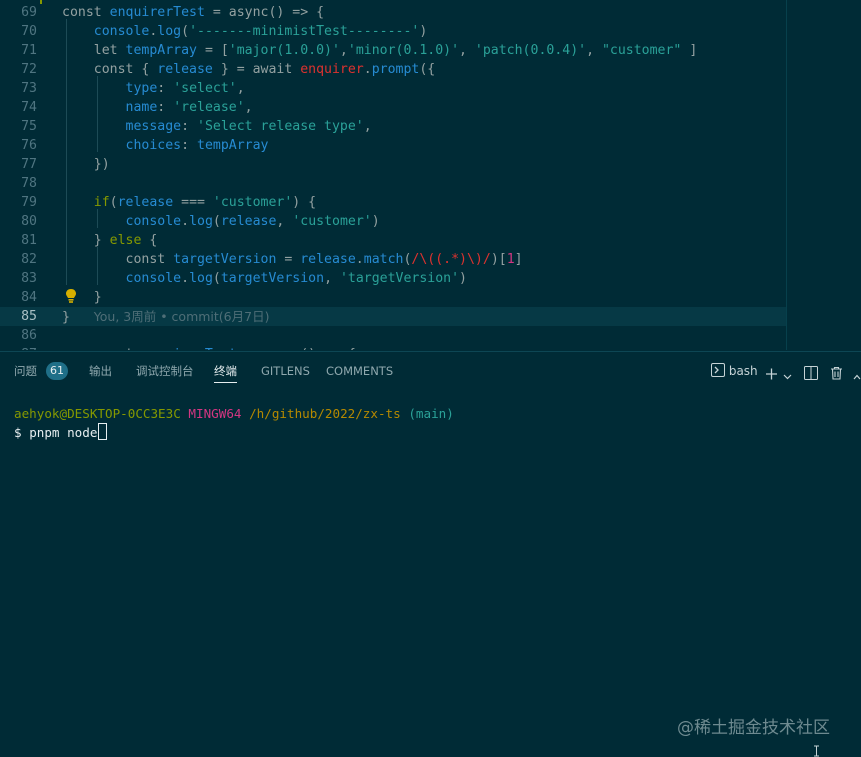 This screenshot has width=861, height=757. What do you see at coordinates (393, 297) in the screenshot?
I see `code-line: 84 }` at bounding box center [393, 297].